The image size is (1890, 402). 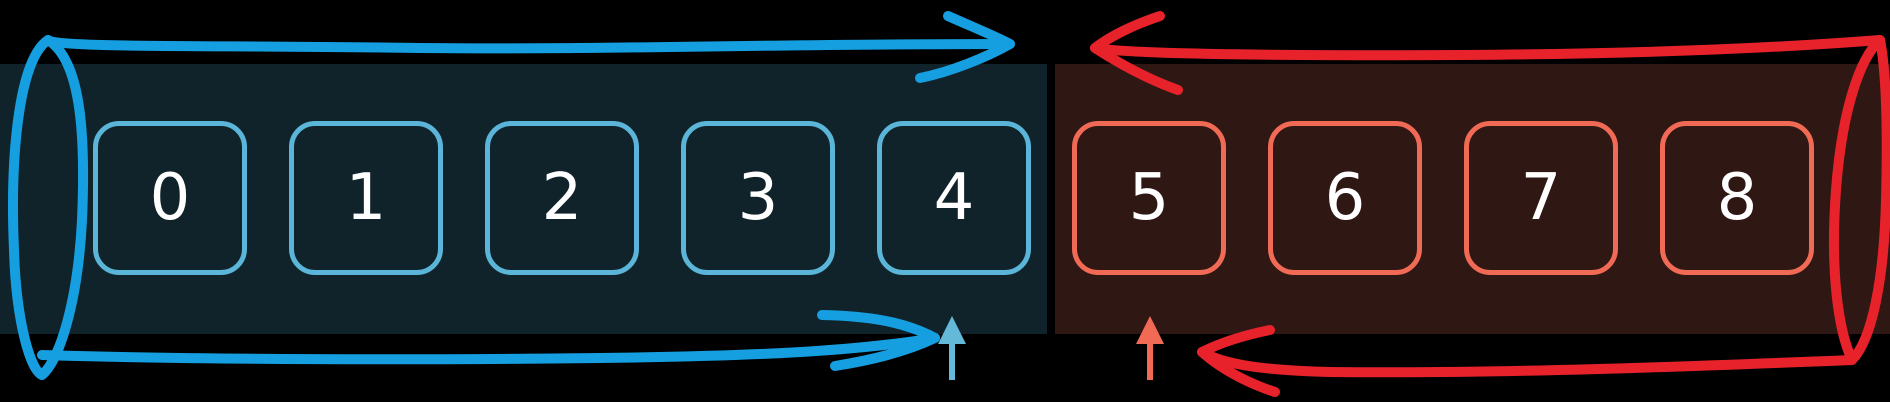 I want to click on array-cell-3: 3, so click(x=758, y=198).